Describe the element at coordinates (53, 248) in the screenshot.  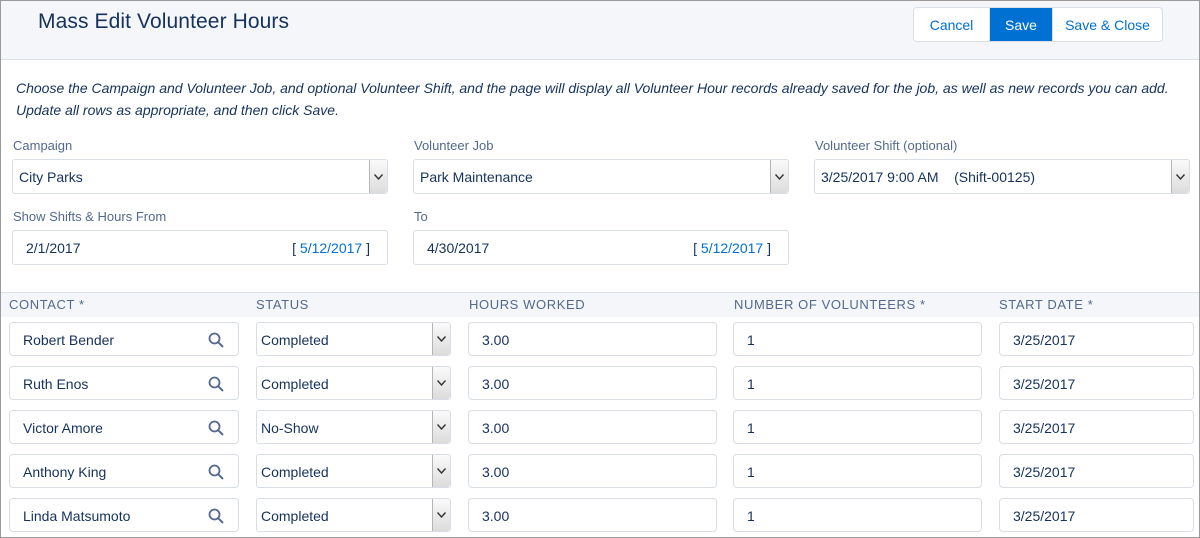
I see `from-date-value: 2/1/2017` at that location.